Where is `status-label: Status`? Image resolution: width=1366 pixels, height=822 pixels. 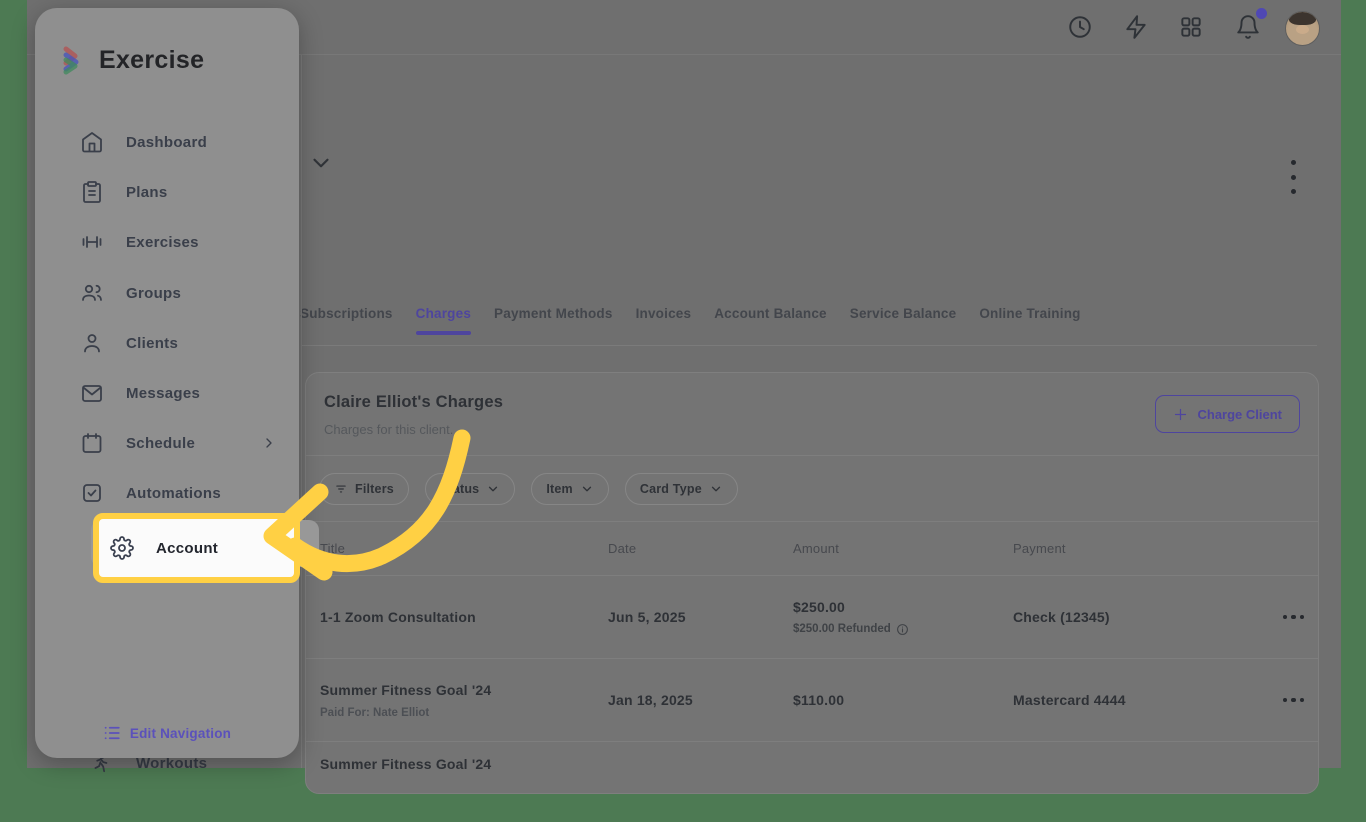
status-label: Status is located at coordinates (459, 488).